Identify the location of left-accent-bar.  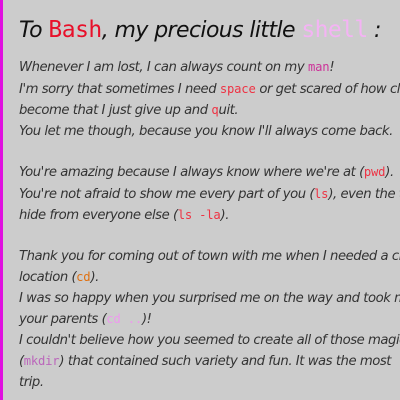
(1, 200).